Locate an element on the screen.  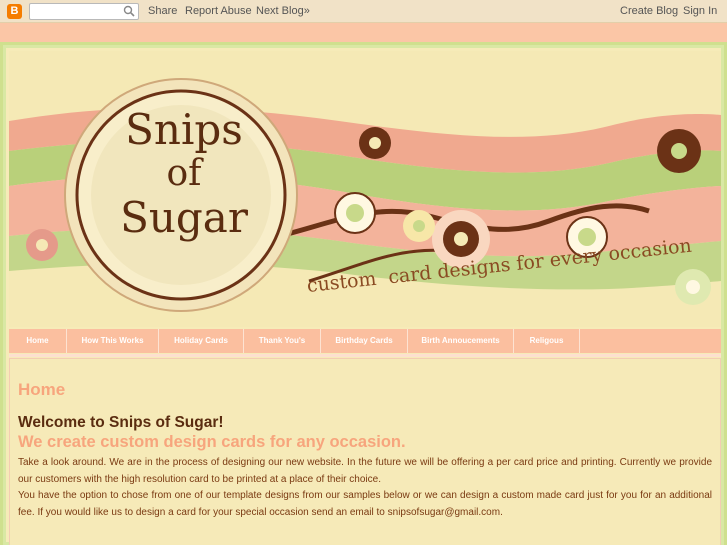
logo-line-3: Sugar is located at coordinates (184, 217).